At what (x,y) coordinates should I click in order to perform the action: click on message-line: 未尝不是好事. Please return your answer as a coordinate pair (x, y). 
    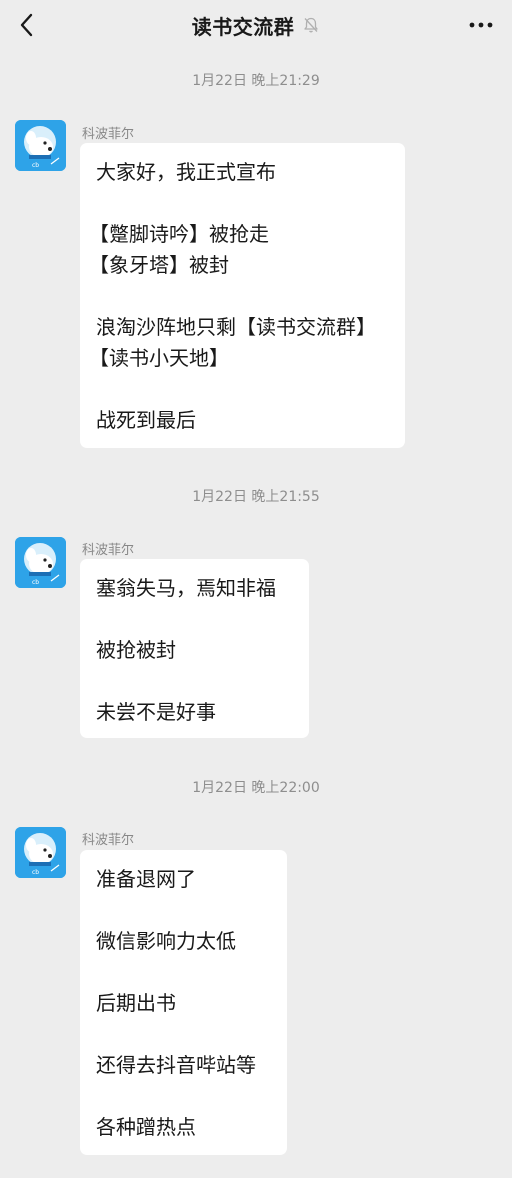
    Looking at the image, I should click on (156, 712).